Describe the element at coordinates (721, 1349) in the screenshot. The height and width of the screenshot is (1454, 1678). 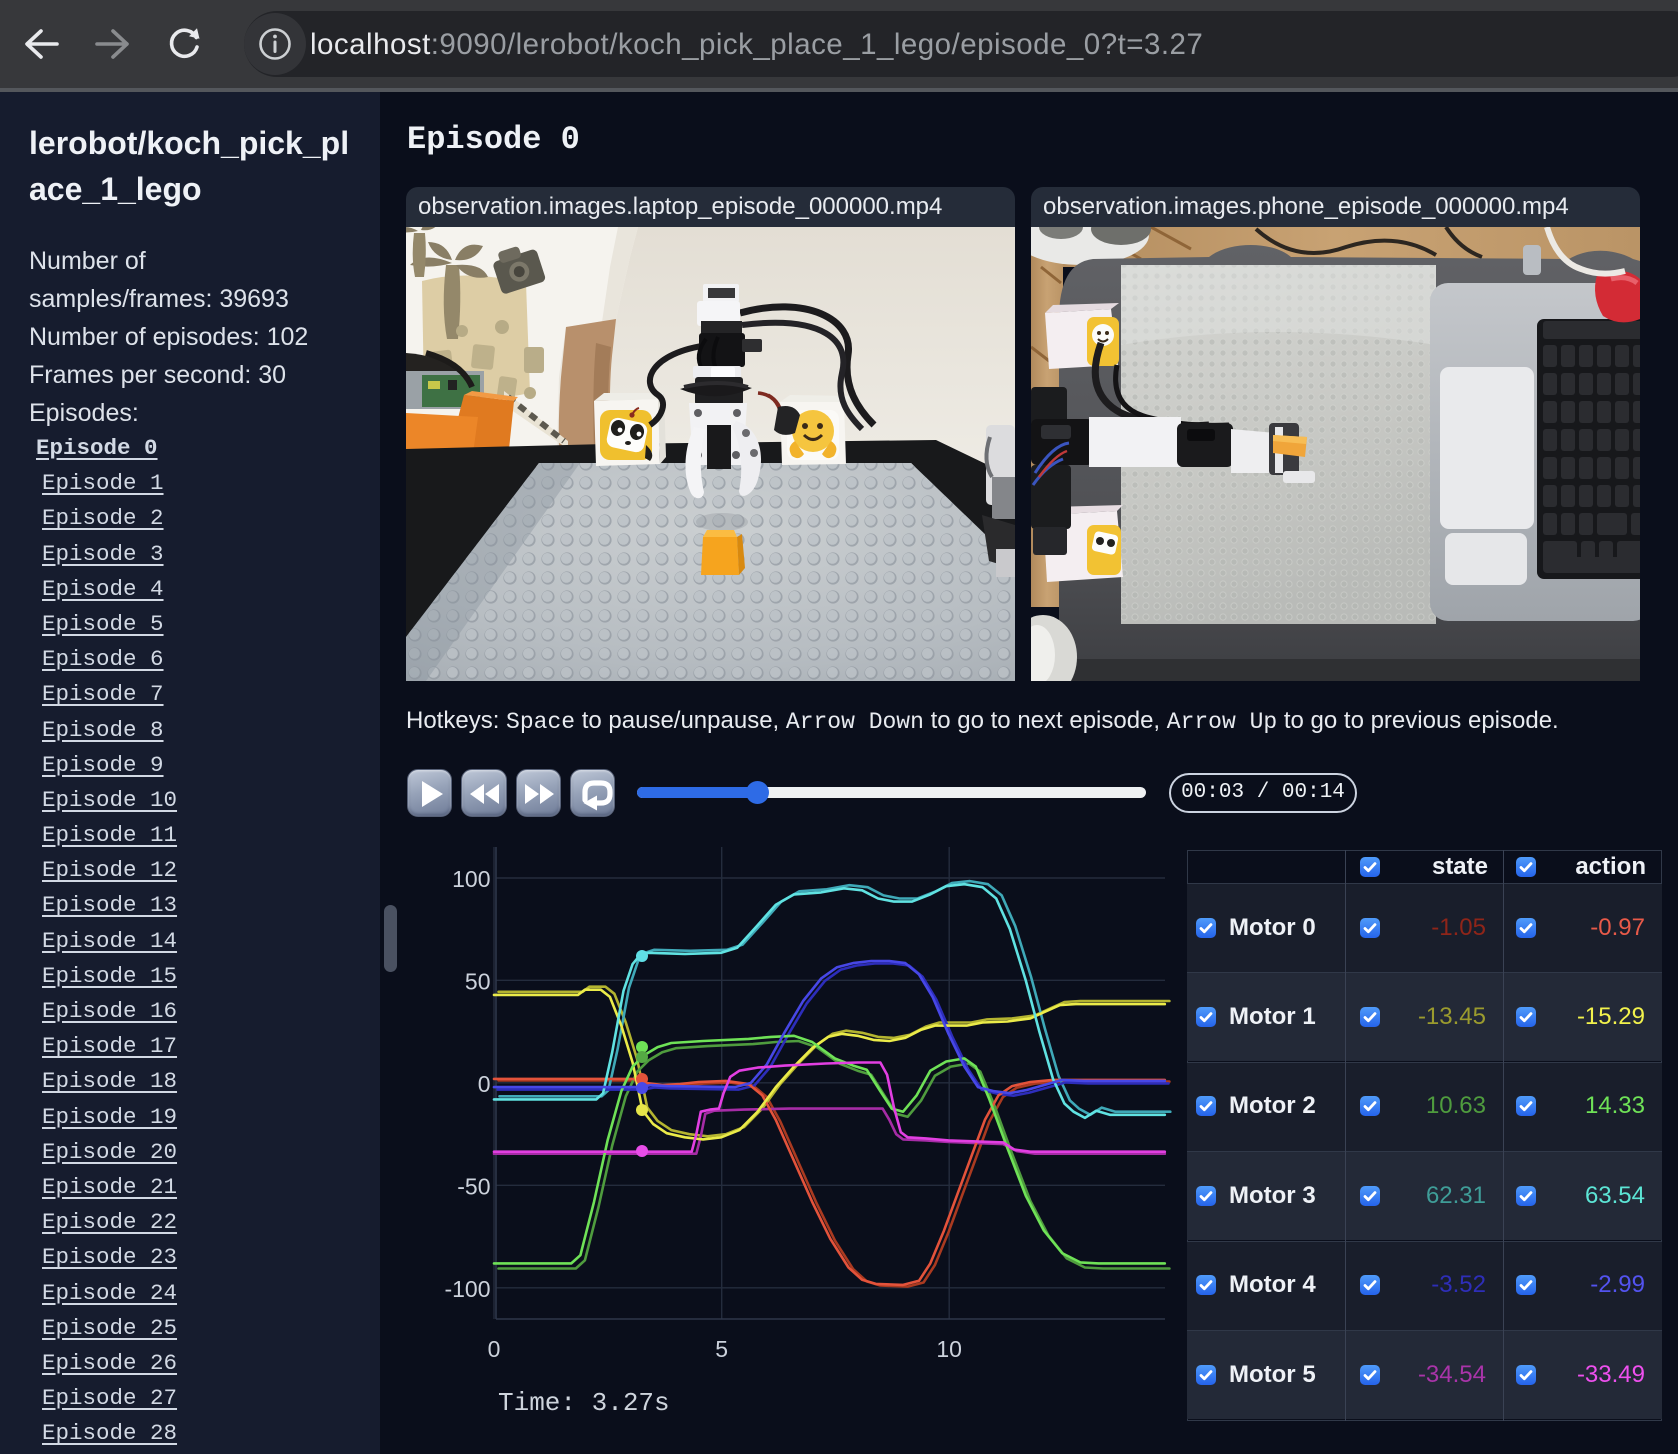
I see `svg-text: 5` at that location.